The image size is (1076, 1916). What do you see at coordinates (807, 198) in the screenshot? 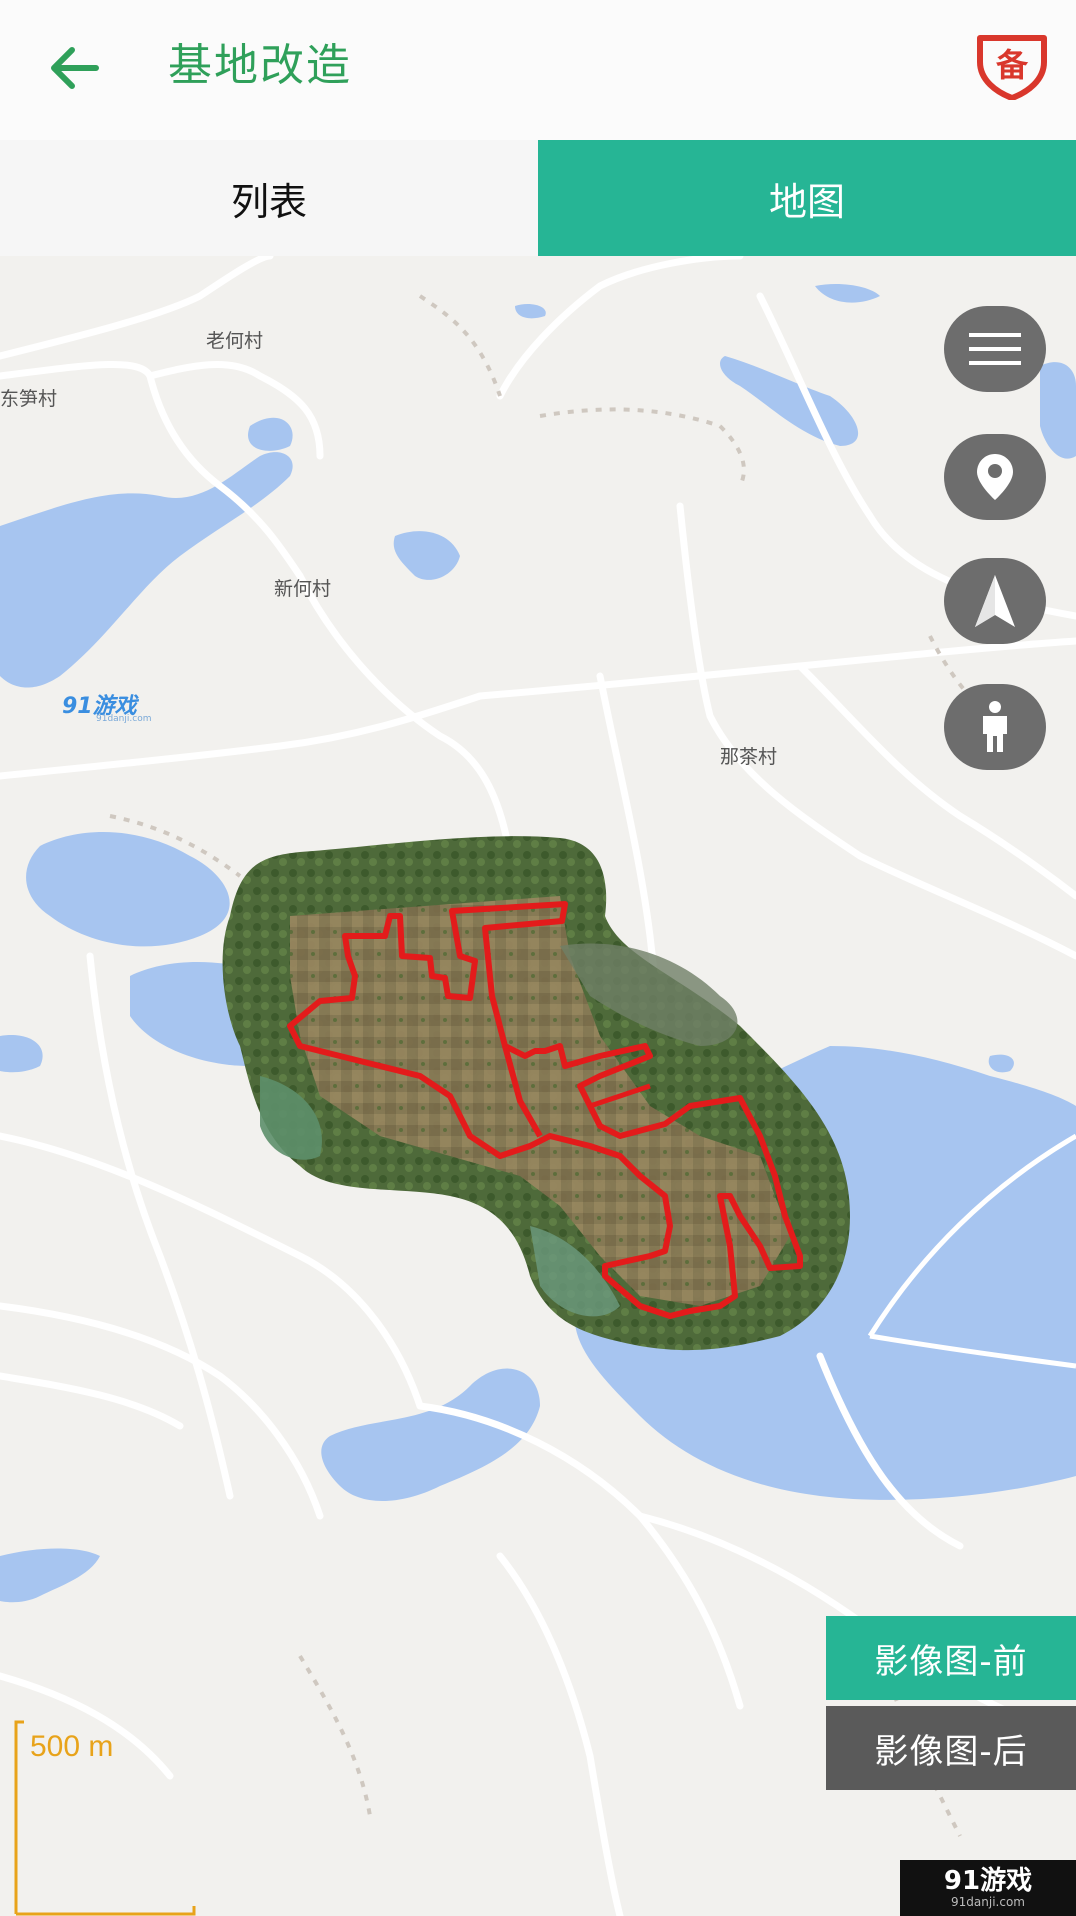
I see `tab-map: 地图` at bounding box center [807, 198].